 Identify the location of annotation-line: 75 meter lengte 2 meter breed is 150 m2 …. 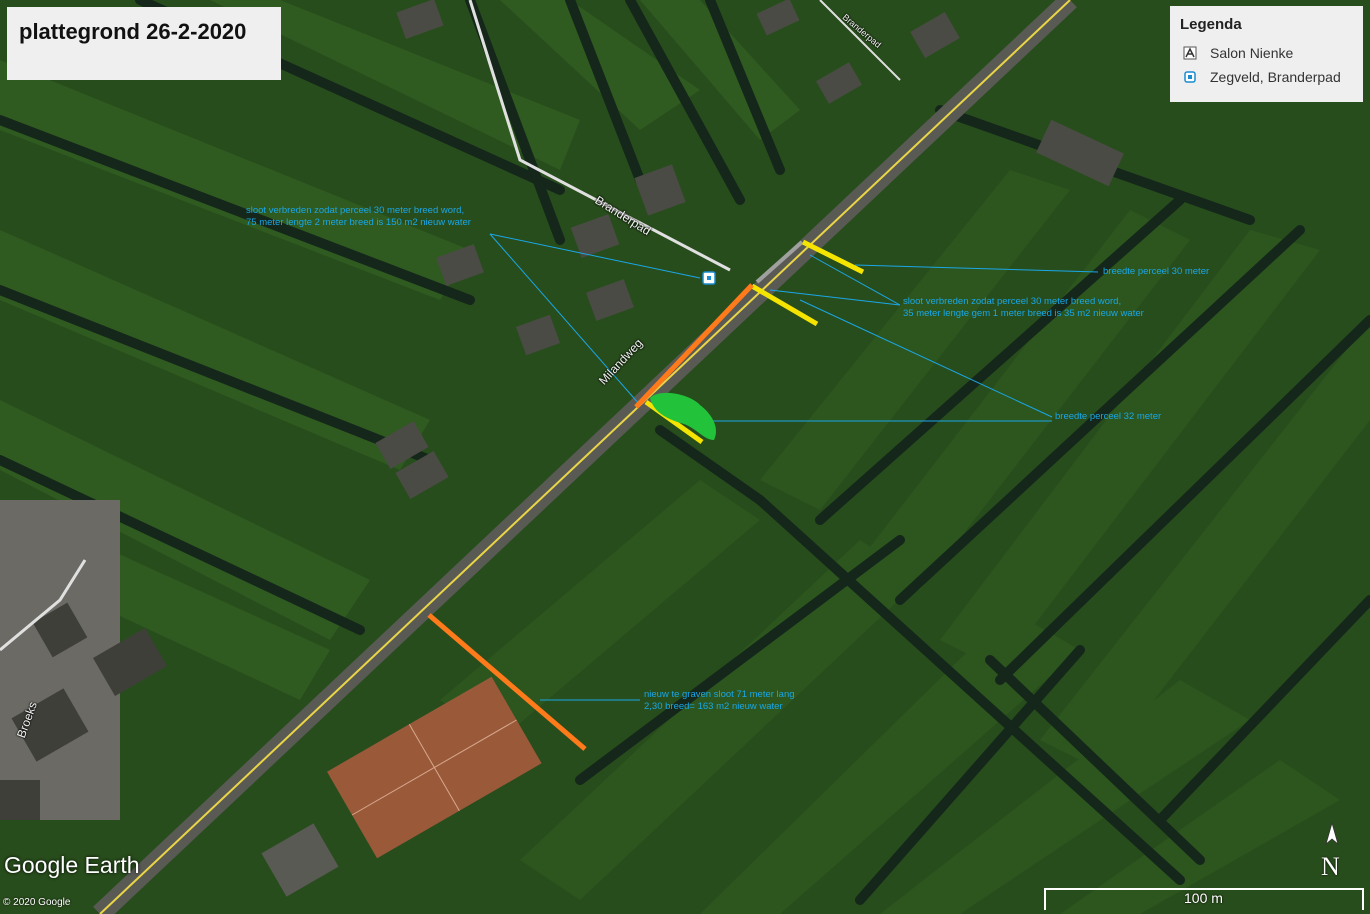
(358, 222).